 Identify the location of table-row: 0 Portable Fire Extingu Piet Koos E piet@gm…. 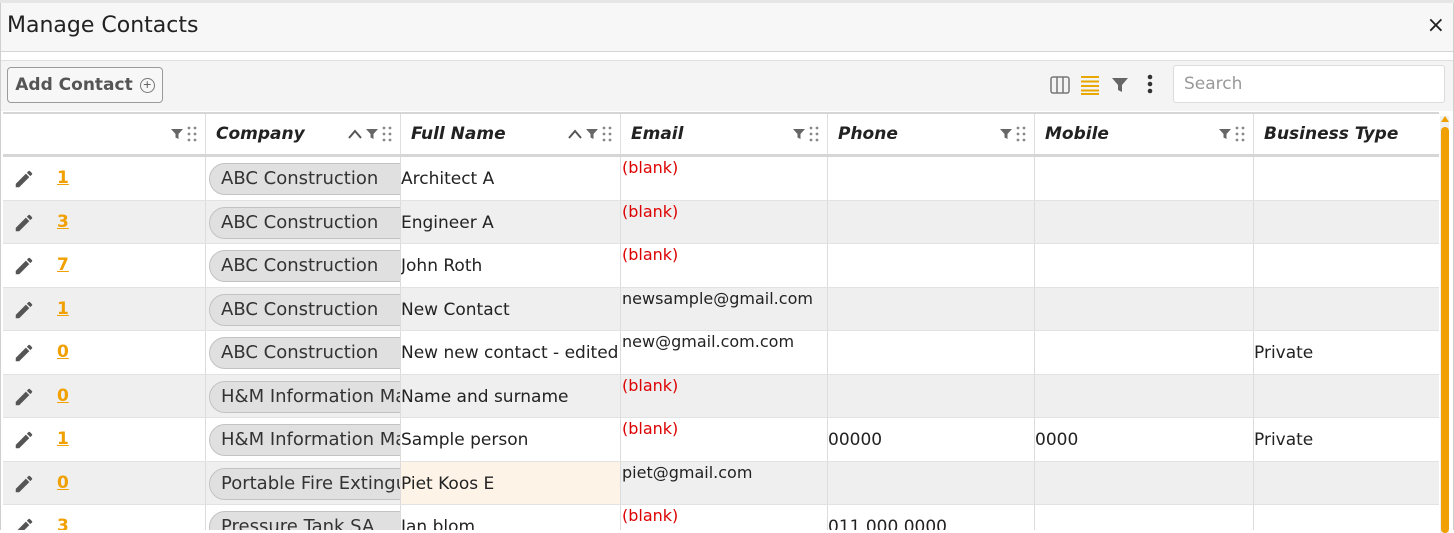
(721, 483).